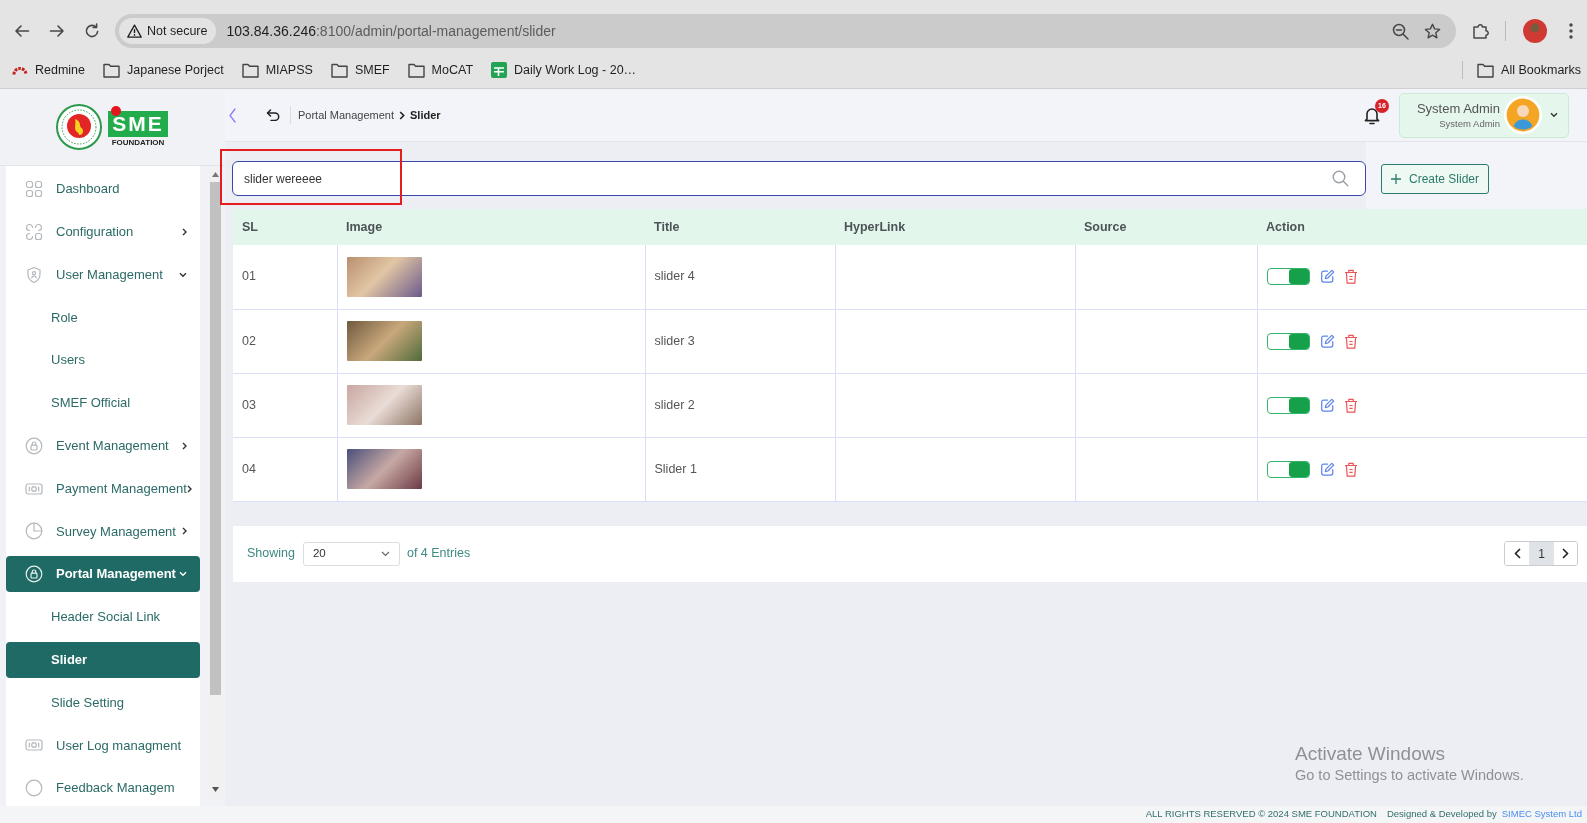 Image resolution: width=1587 pixels, height=823 pixels. I want to click on bookmark-link: Redmine, so click(49, 70).